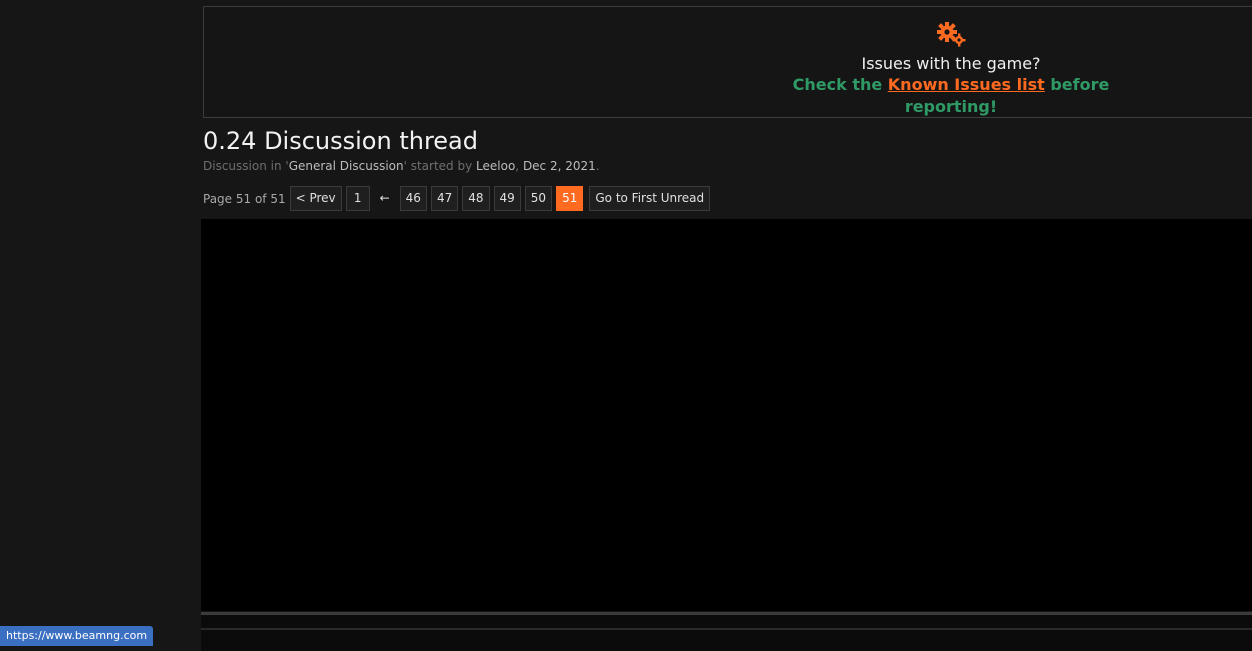  Describe the element at coordinates (440, 166) in the screenshot. I see `meta-mid: ' started by` at that location.